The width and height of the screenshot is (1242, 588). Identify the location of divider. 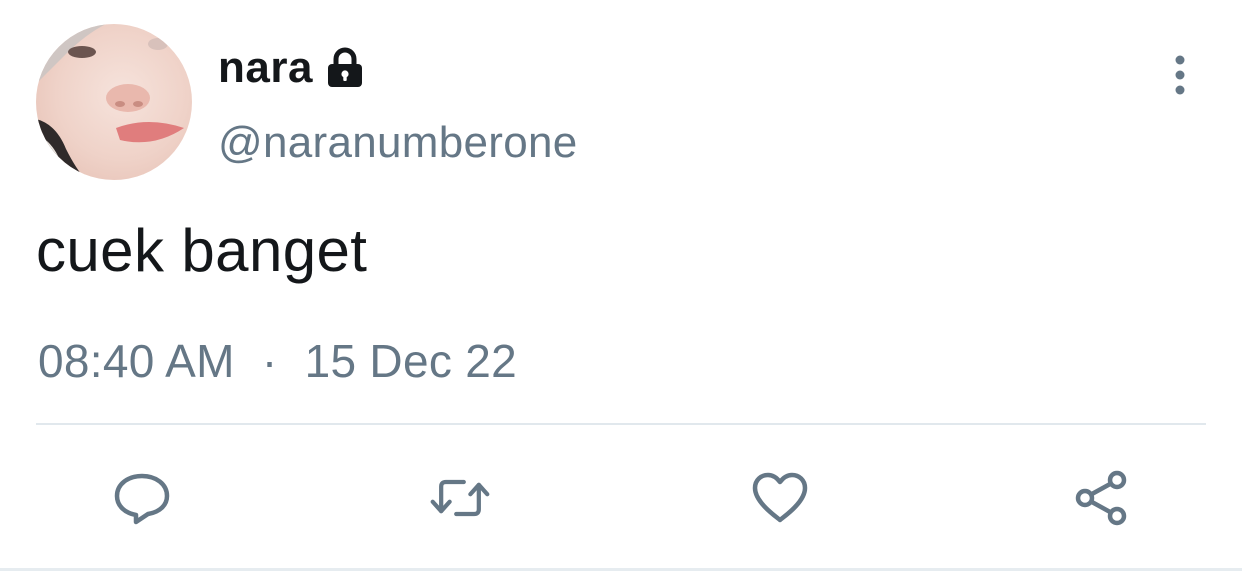
(621, 424).